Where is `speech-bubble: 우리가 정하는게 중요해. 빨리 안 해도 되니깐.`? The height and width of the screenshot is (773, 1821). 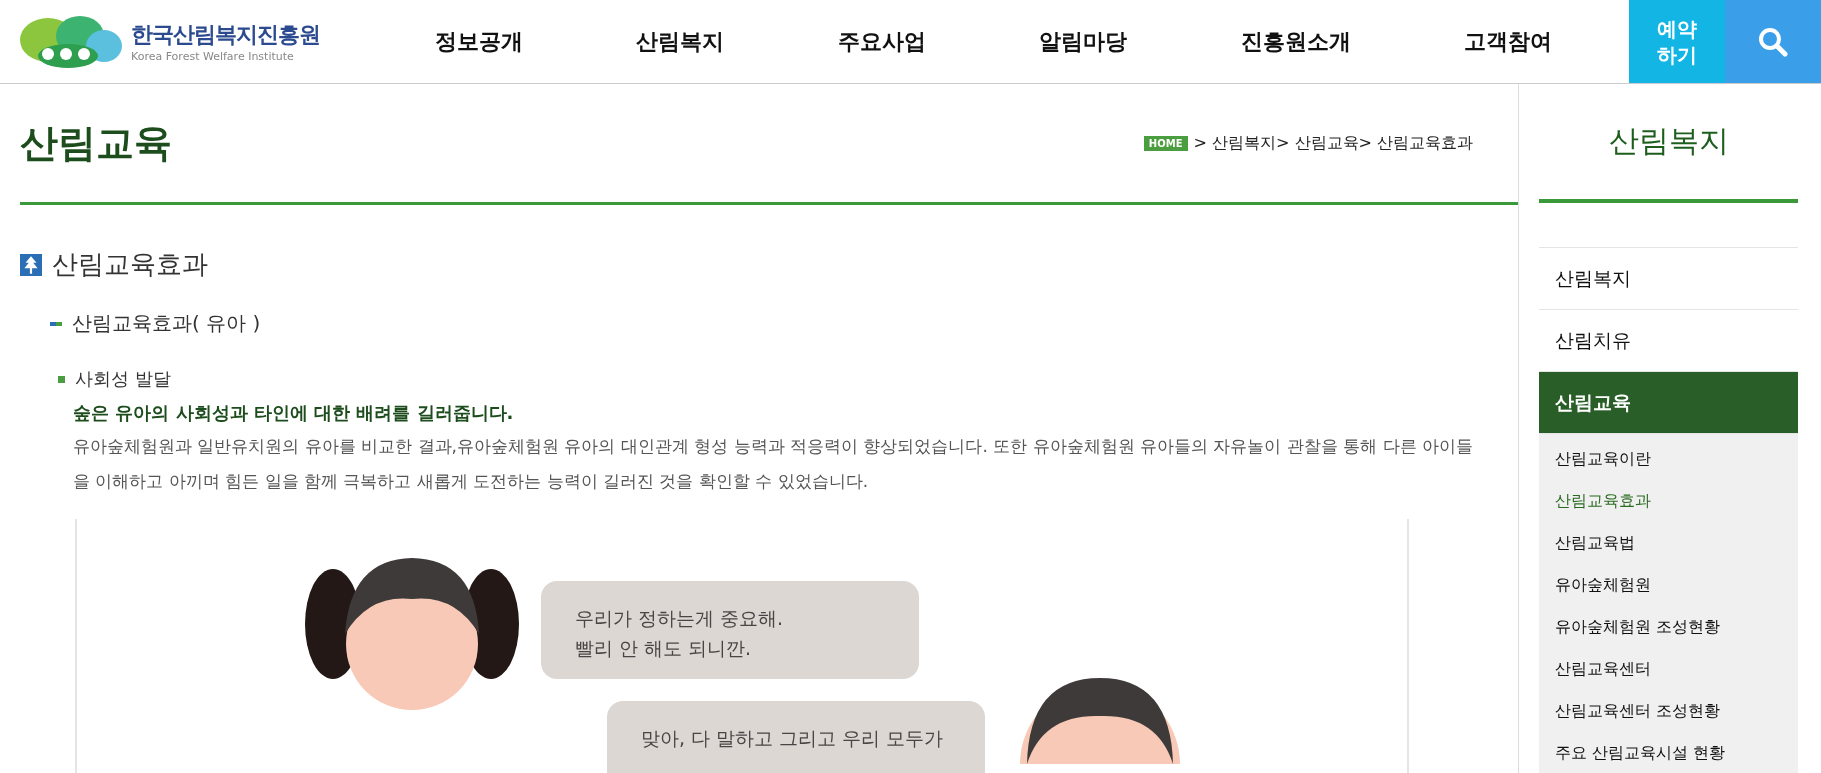
speech-bubble: 우리가 정하는게 중요해. 빨리 안 해도 되니깐. is located at coordinates (730, 630).